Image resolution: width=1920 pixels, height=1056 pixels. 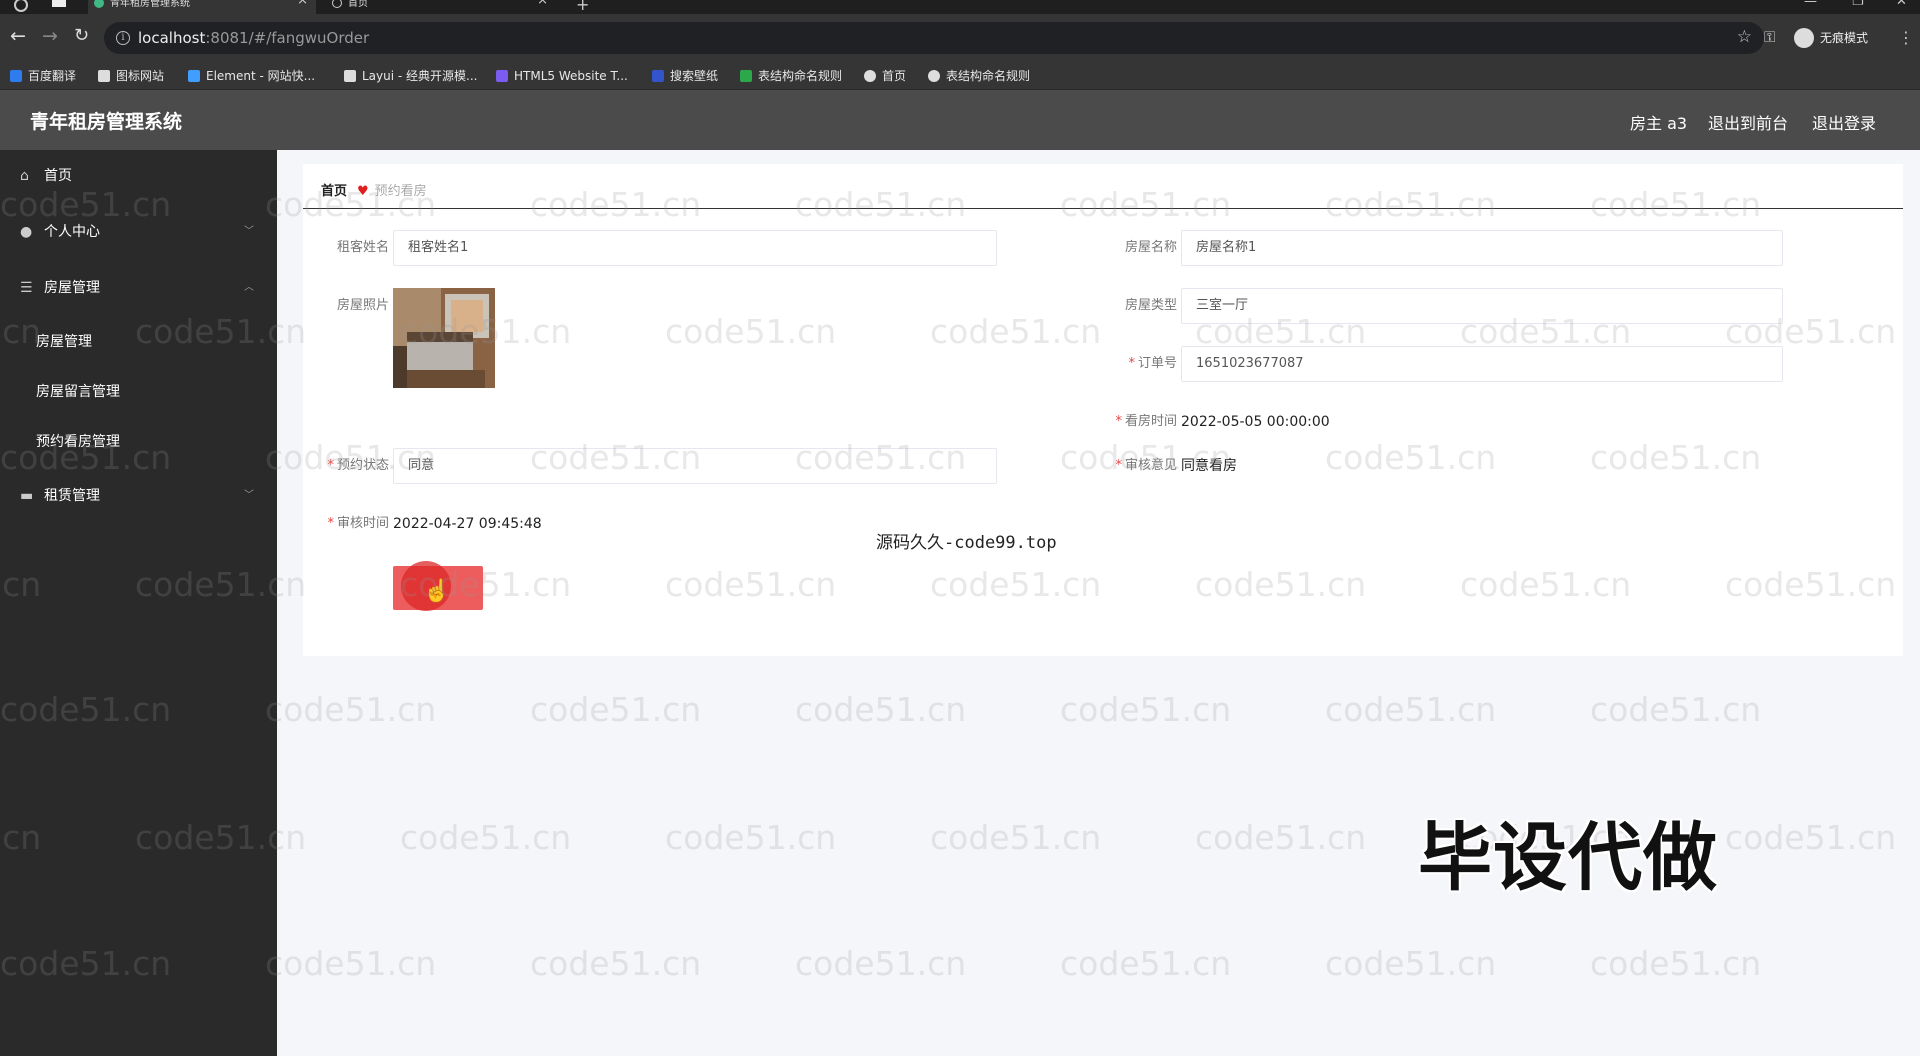 What do you see at coordinates (123, 38) in the screenshot?
I see `info-icon: i` at bounding box center [123, 38].